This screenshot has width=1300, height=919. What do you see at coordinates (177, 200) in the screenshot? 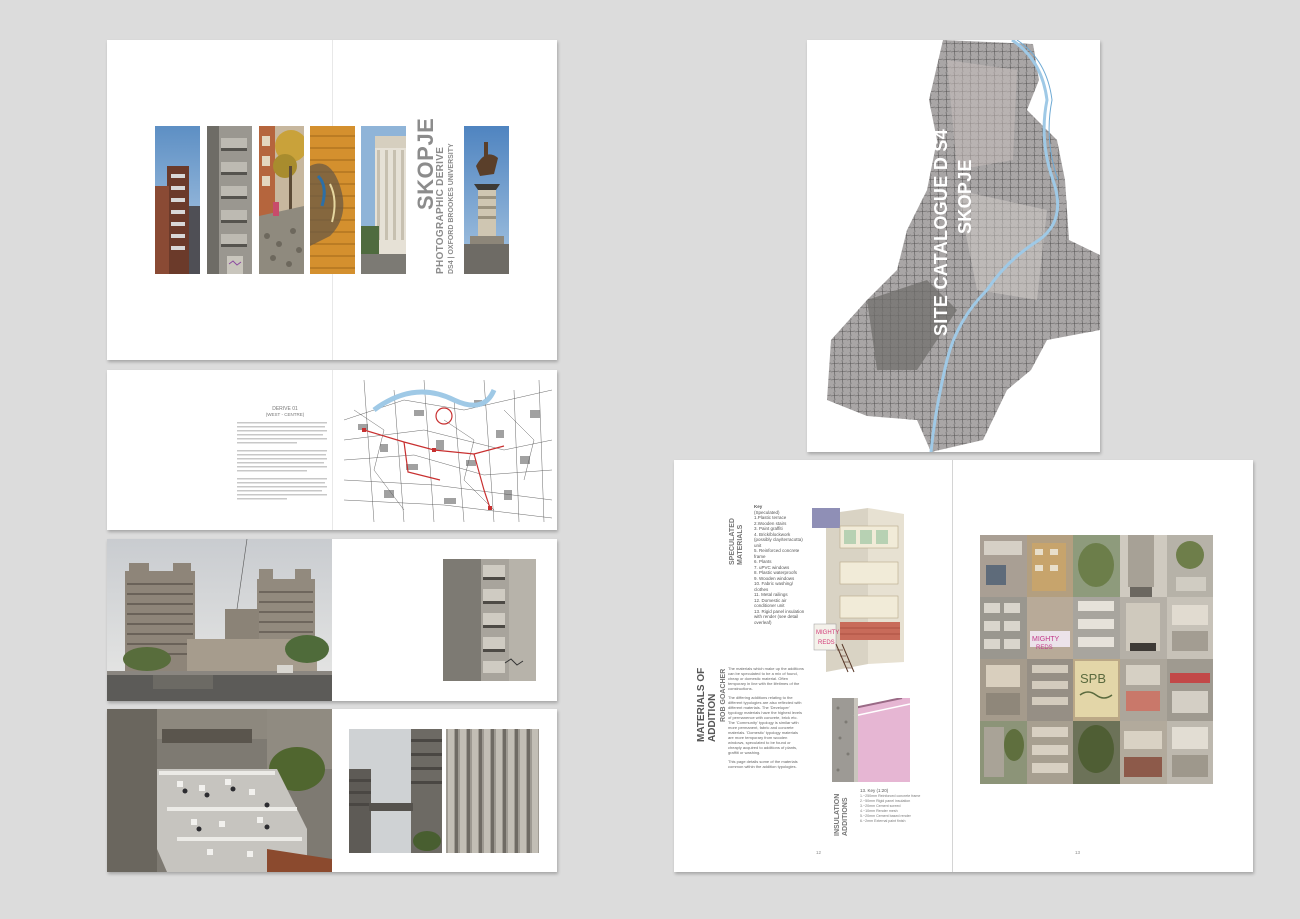
I see `photo-strip-tower` at bounding box center [177, 200].